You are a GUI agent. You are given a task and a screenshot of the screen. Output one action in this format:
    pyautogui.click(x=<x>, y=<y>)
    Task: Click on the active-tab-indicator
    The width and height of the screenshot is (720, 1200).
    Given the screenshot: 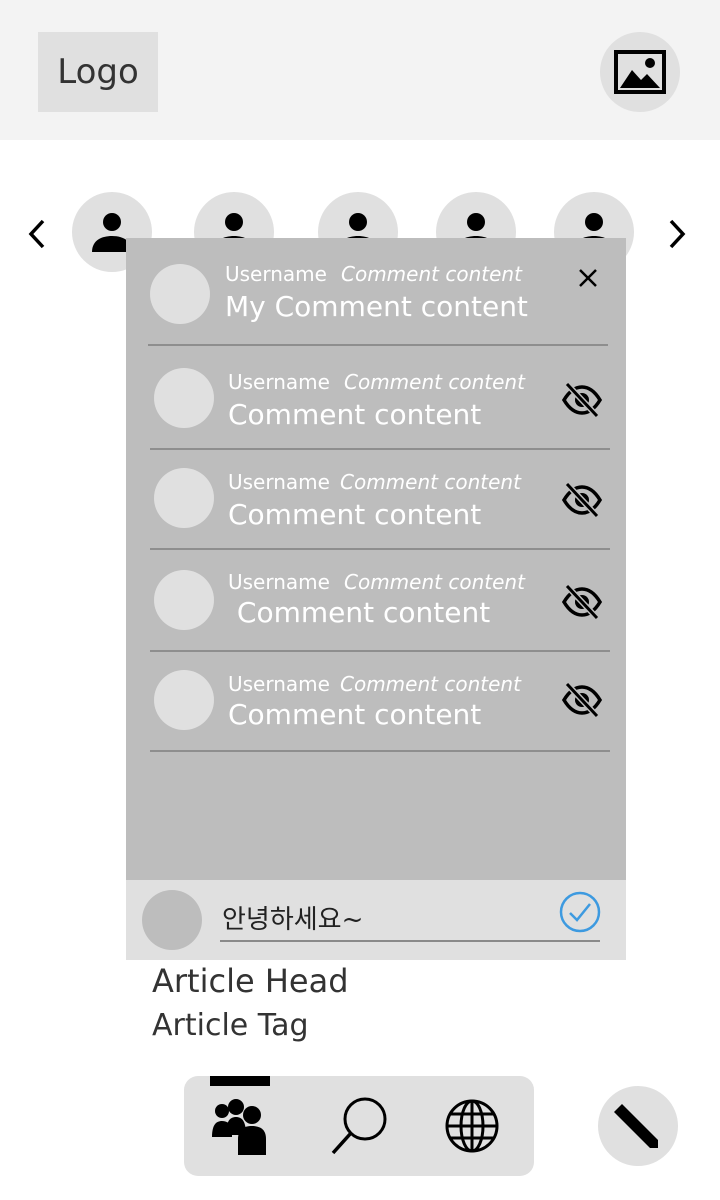 What is the action you would take?
    pyautogui.click(x=240, y=1081)
    